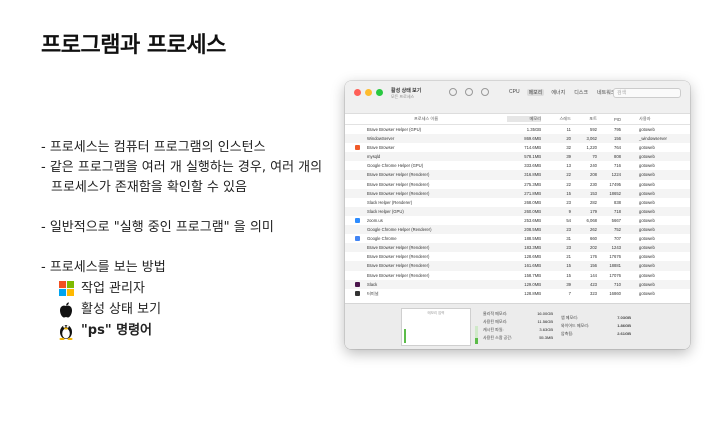 This screenshot has height=432, width=724. Describe the element at coordinates (390, 202) in the screenshot. I see `process-name: Slack Helper (Renderer)` at that location.